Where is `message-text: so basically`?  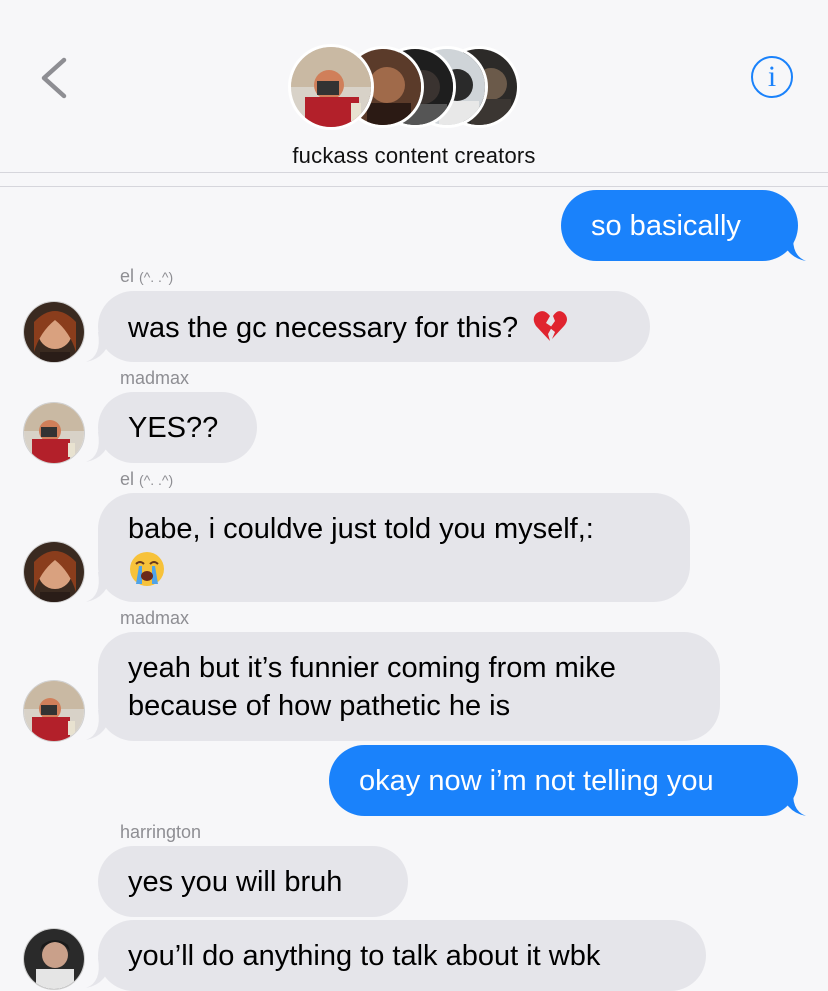
message-text: so basically is located at coordinates (666, 226).